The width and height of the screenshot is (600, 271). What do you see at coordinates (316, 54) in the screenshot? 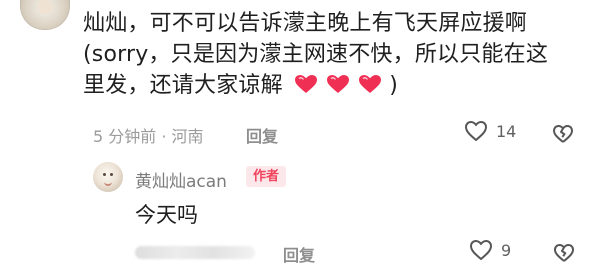
I see `comment-line-2: (sorry，只是因为濛主网速不快，所以只能在这` at bounding box center [316, 54].